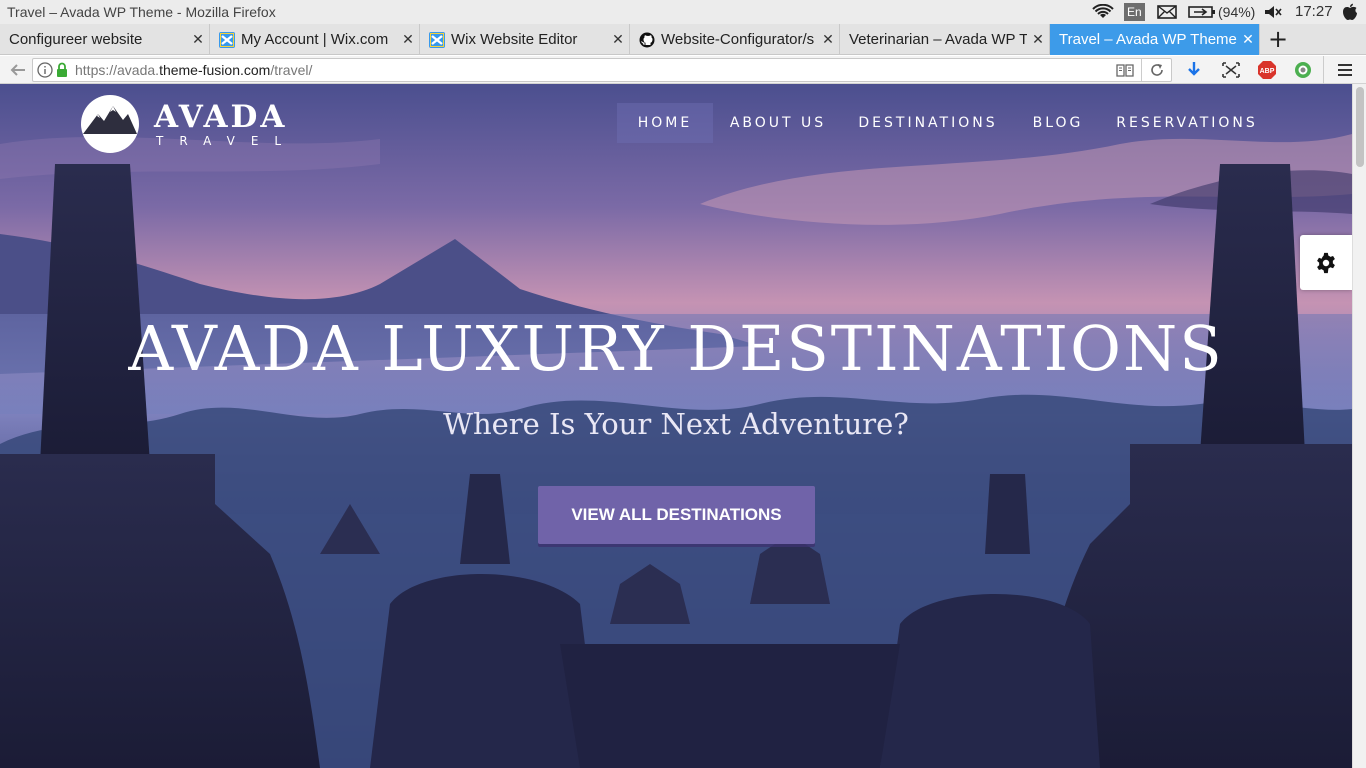 This screenshot has height=768, width=1366. What do you see at coordinates (1167, 12) in the screenshot?
I see `mail-icon` at bounding box center [1167, 12].